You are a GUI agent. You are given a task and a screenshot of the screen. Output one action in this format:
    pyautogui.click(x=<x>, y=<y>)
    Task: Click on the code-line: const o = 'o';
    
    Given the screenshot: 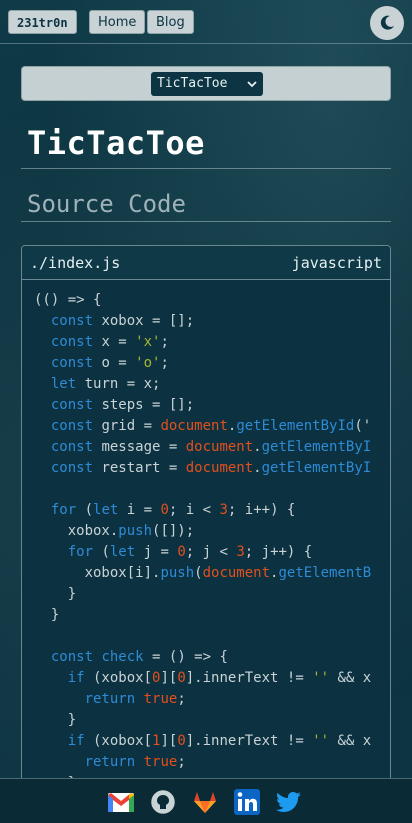 What is the action you would take?
    pyautogui.click(x=109, y=363)
    